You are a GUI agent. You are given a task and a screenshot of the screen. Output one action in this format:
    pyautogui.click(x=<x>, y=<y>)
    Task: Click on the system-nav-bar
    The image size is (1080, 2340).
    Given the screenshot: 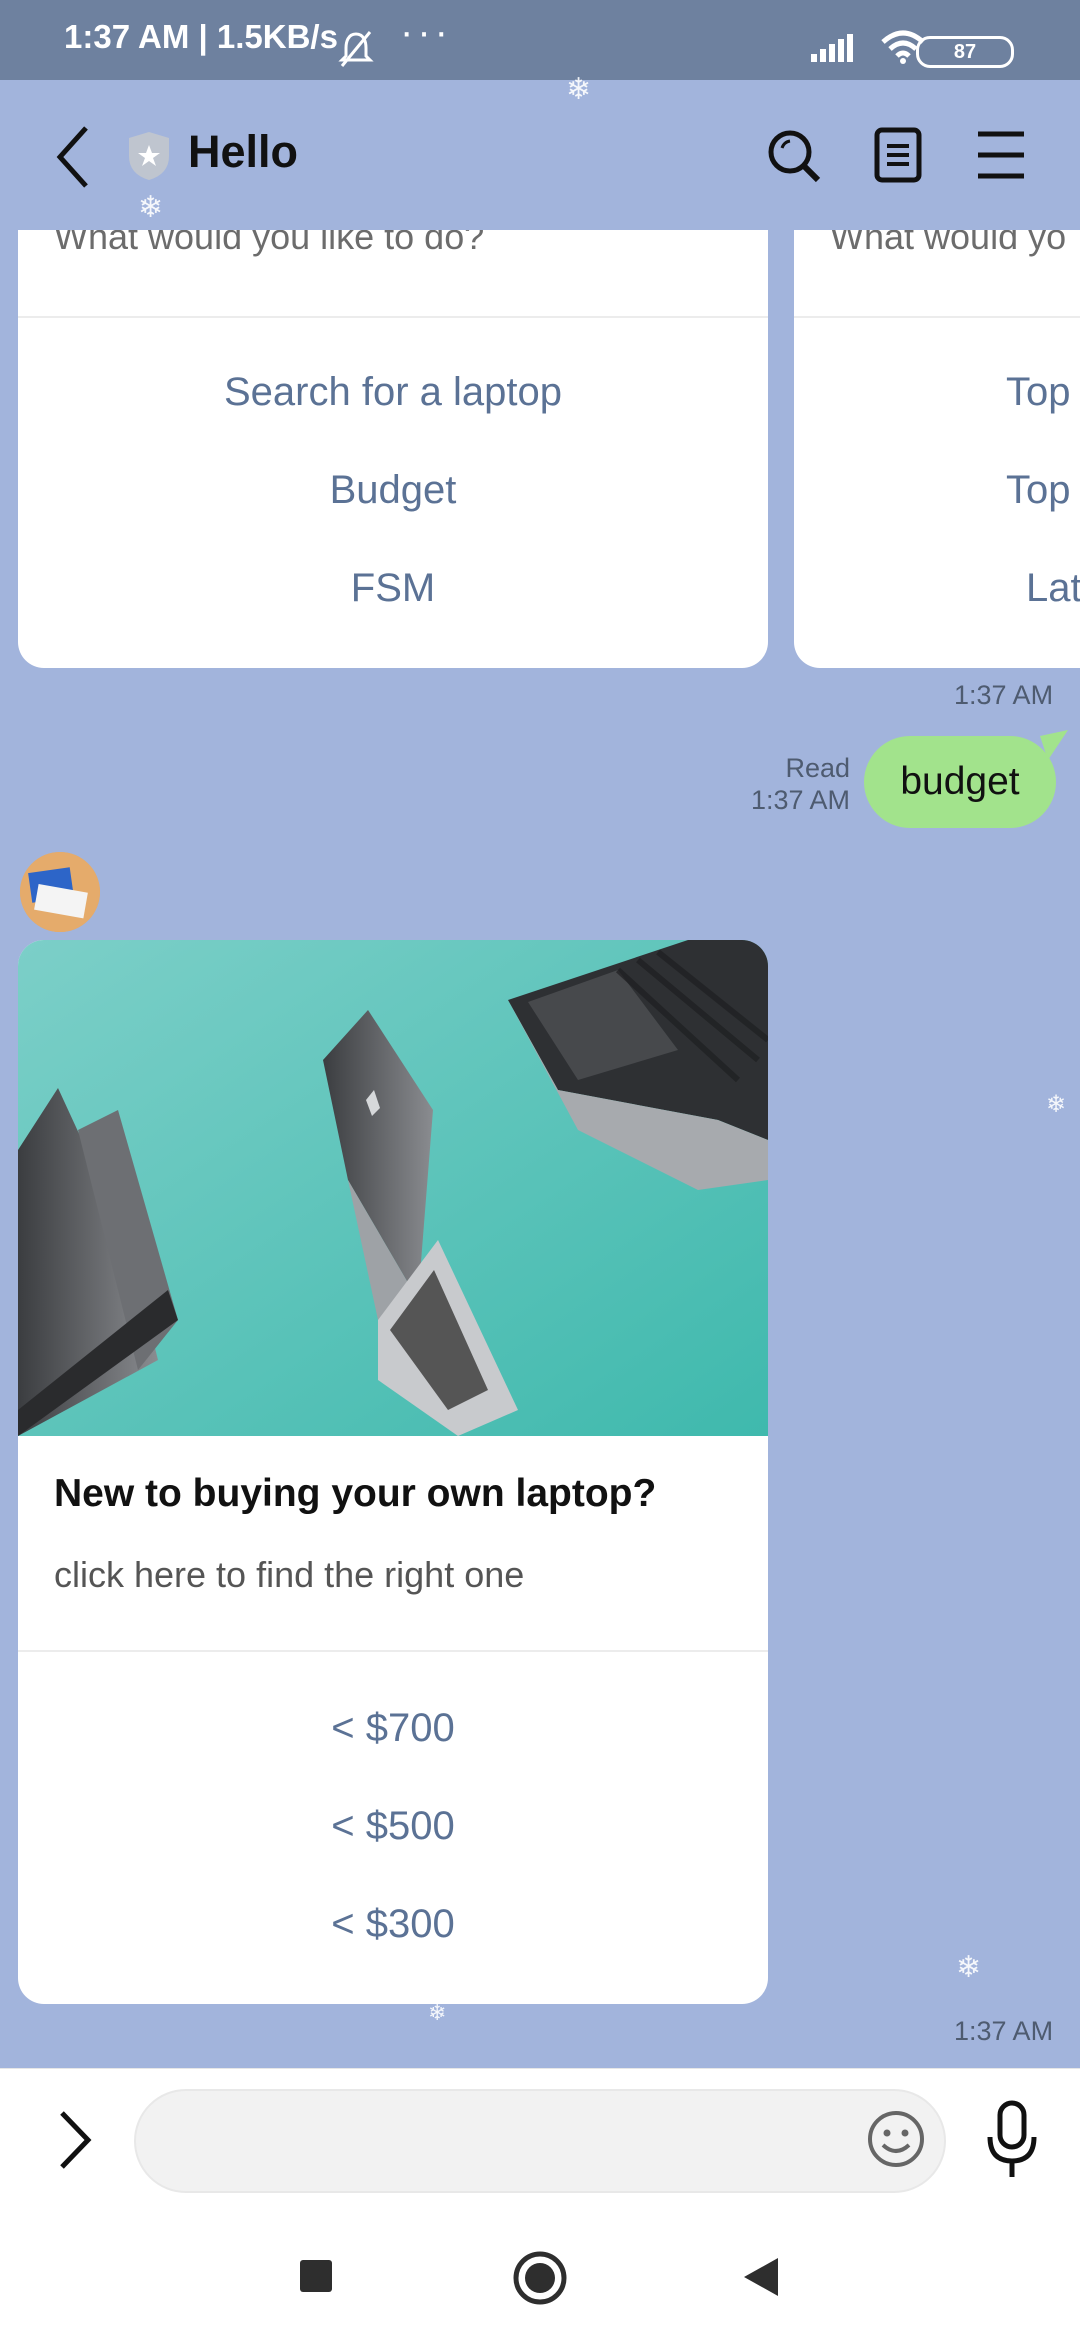 What is the action you would take?
    pyautogui.click(x=540, y=2275)
    